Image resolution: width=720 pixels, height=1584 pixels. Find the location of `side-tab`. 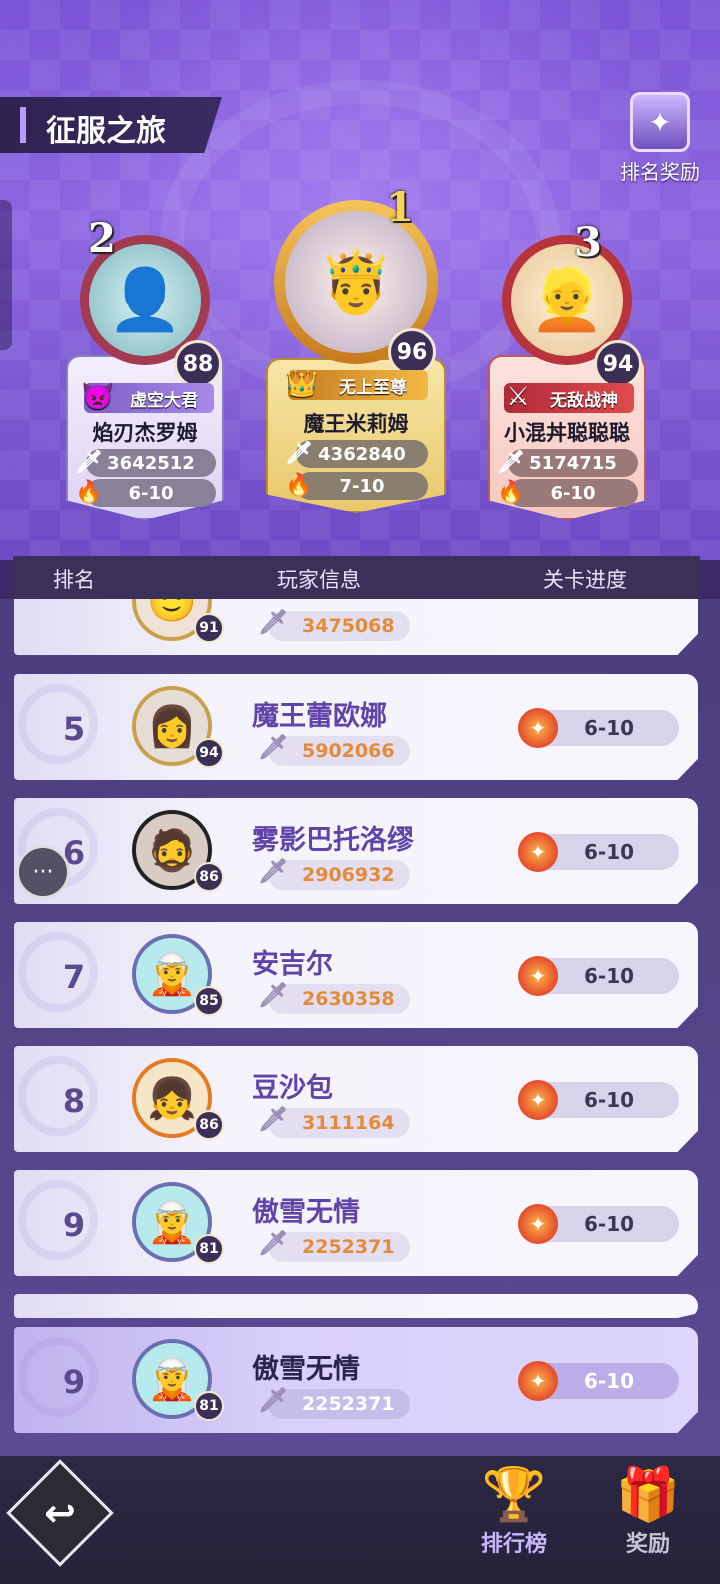

side-tab is located at coordinates (6, 275).